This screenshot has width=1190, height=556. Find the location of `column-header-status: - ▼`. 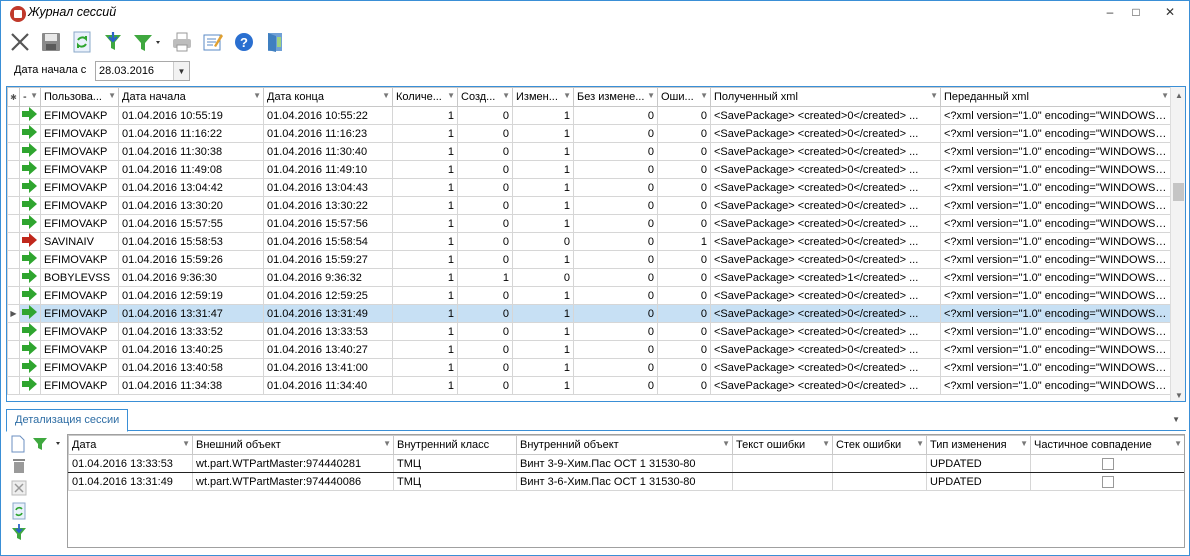

column-header-status: - ▼ is located at coordinates (30, 97).